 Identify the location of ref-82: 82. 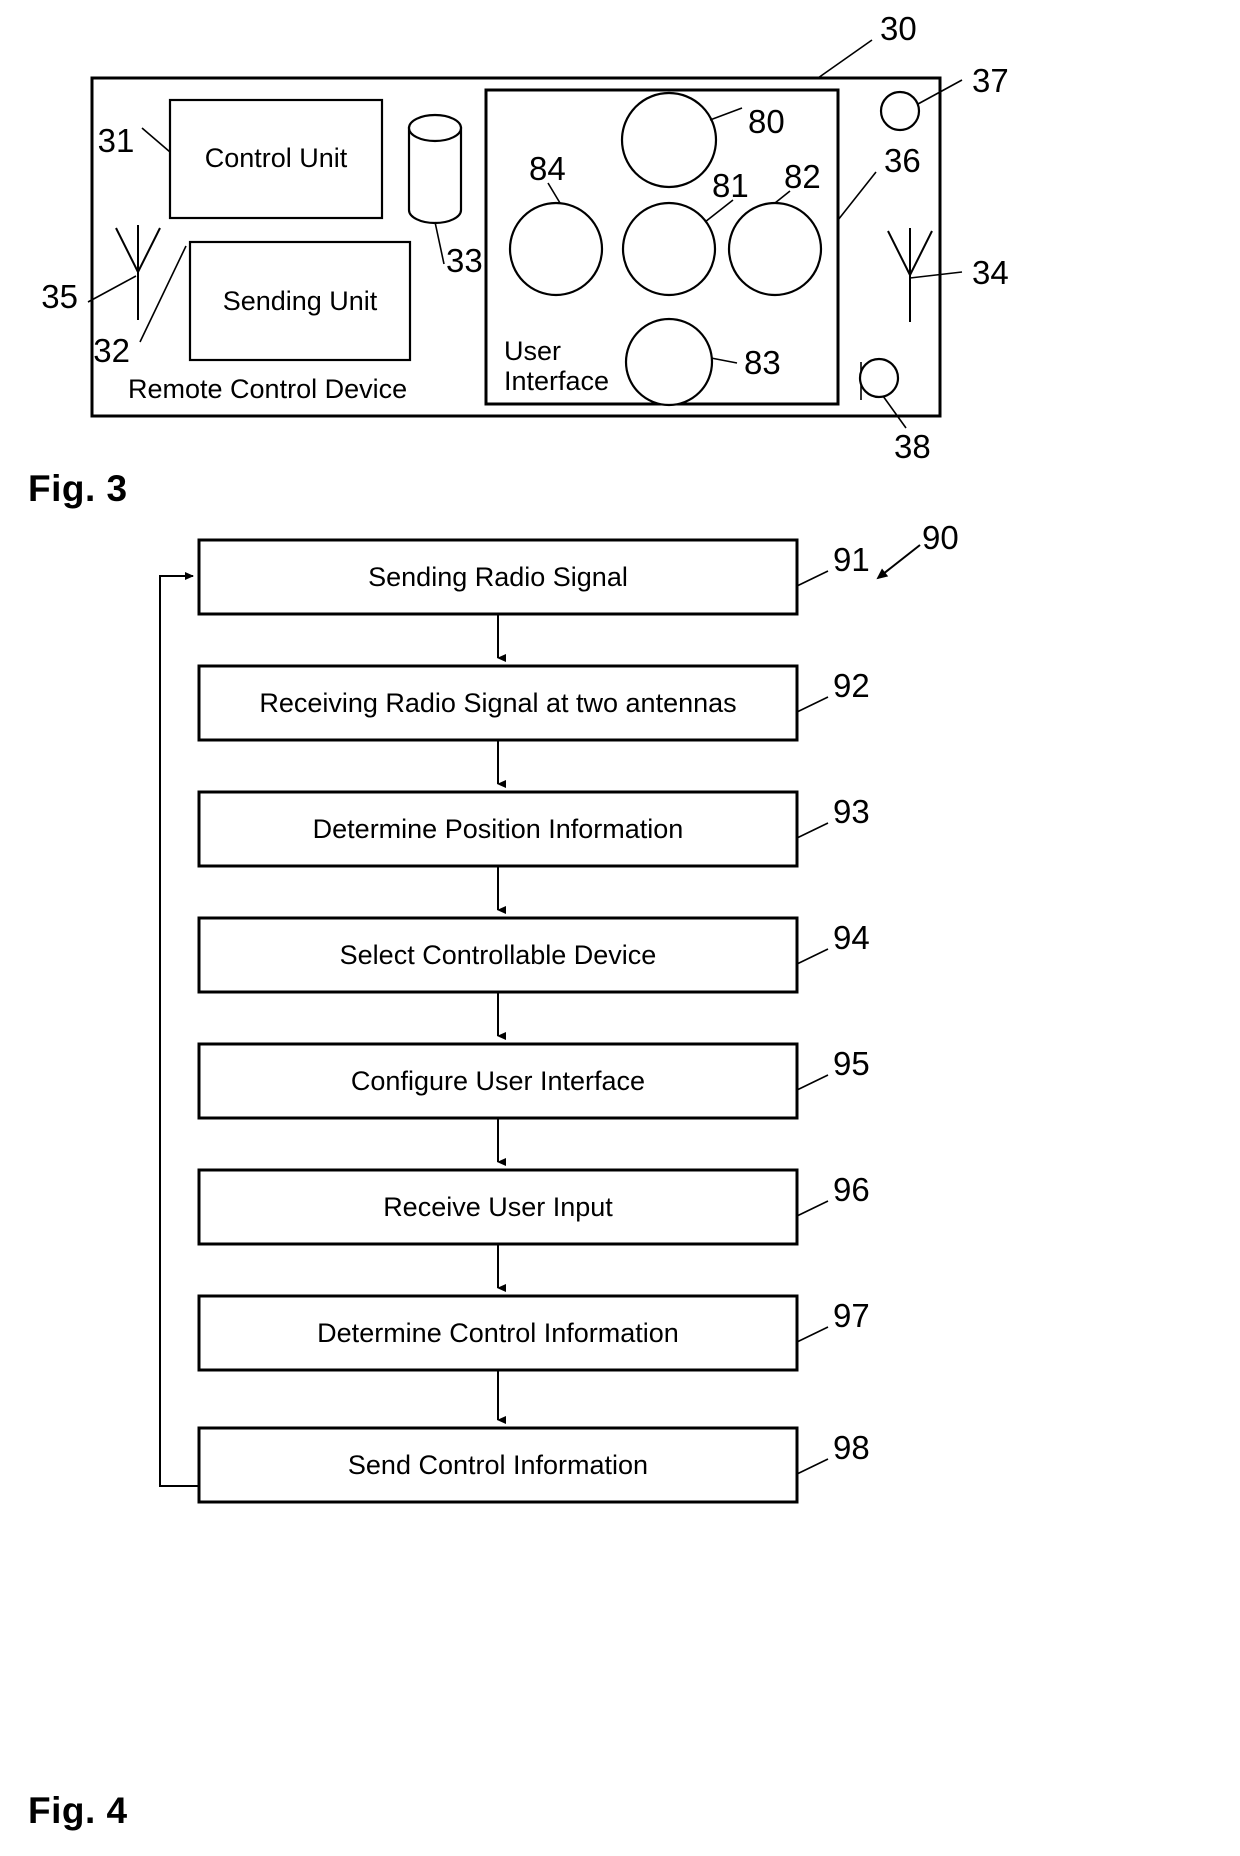
(802, 176).